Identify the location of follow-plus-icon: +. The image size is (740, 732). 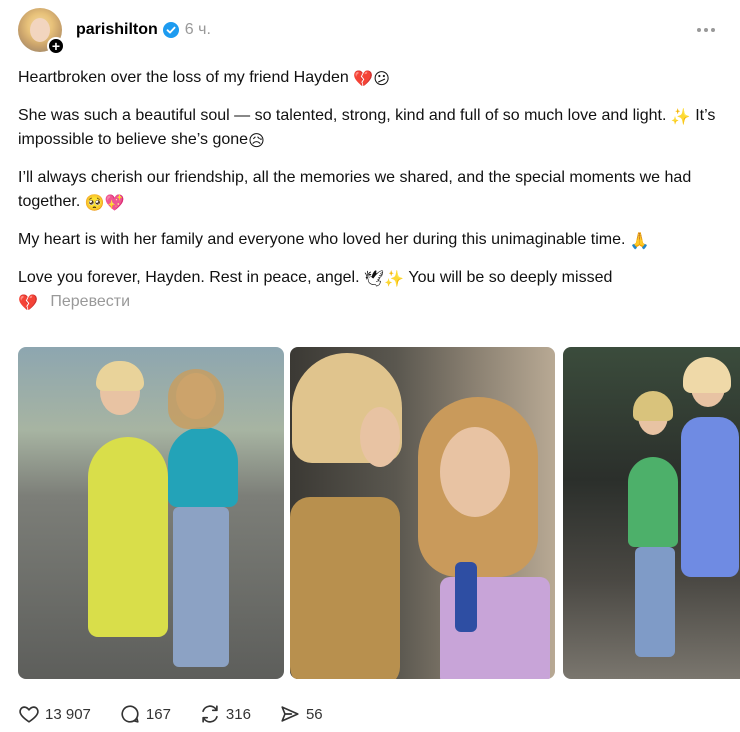
(56, 46).